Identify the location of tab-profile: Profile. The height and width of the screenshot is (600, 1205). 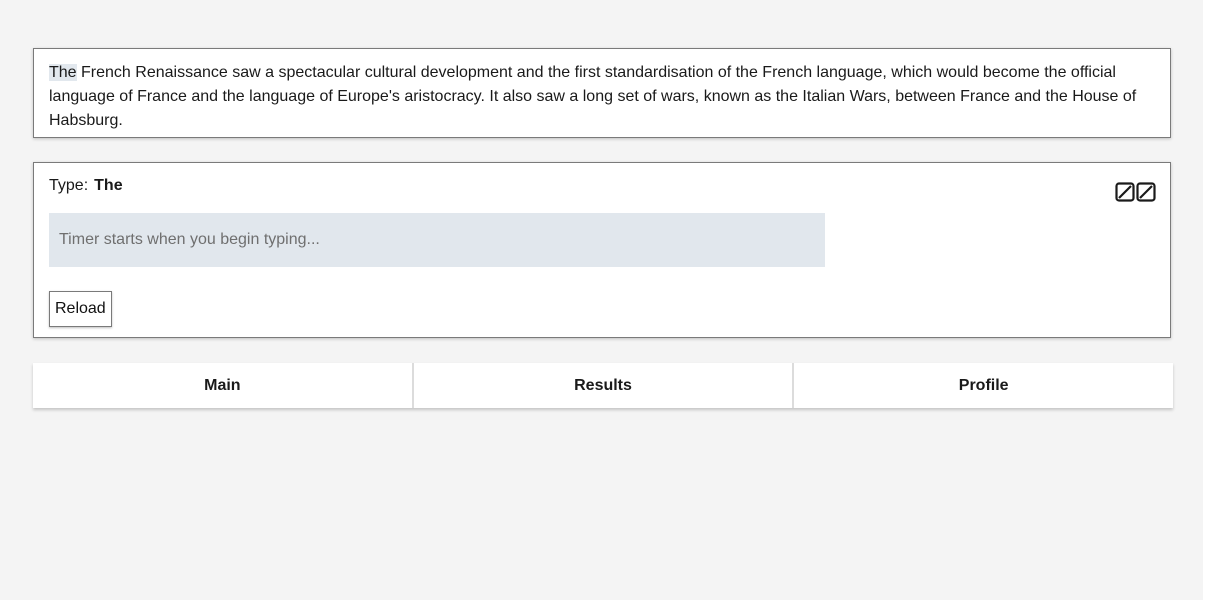
(984, 385).